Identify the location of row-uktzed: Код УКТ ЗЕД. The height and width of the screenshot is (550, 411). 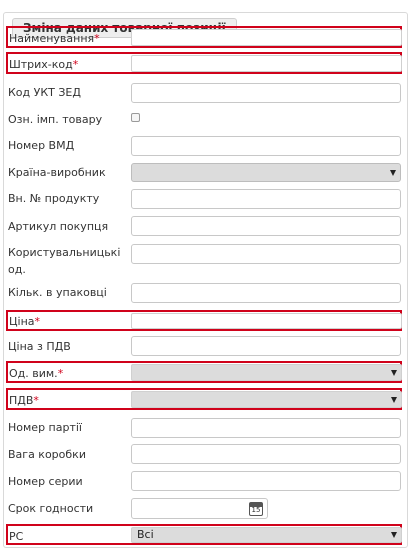
(205, 93).